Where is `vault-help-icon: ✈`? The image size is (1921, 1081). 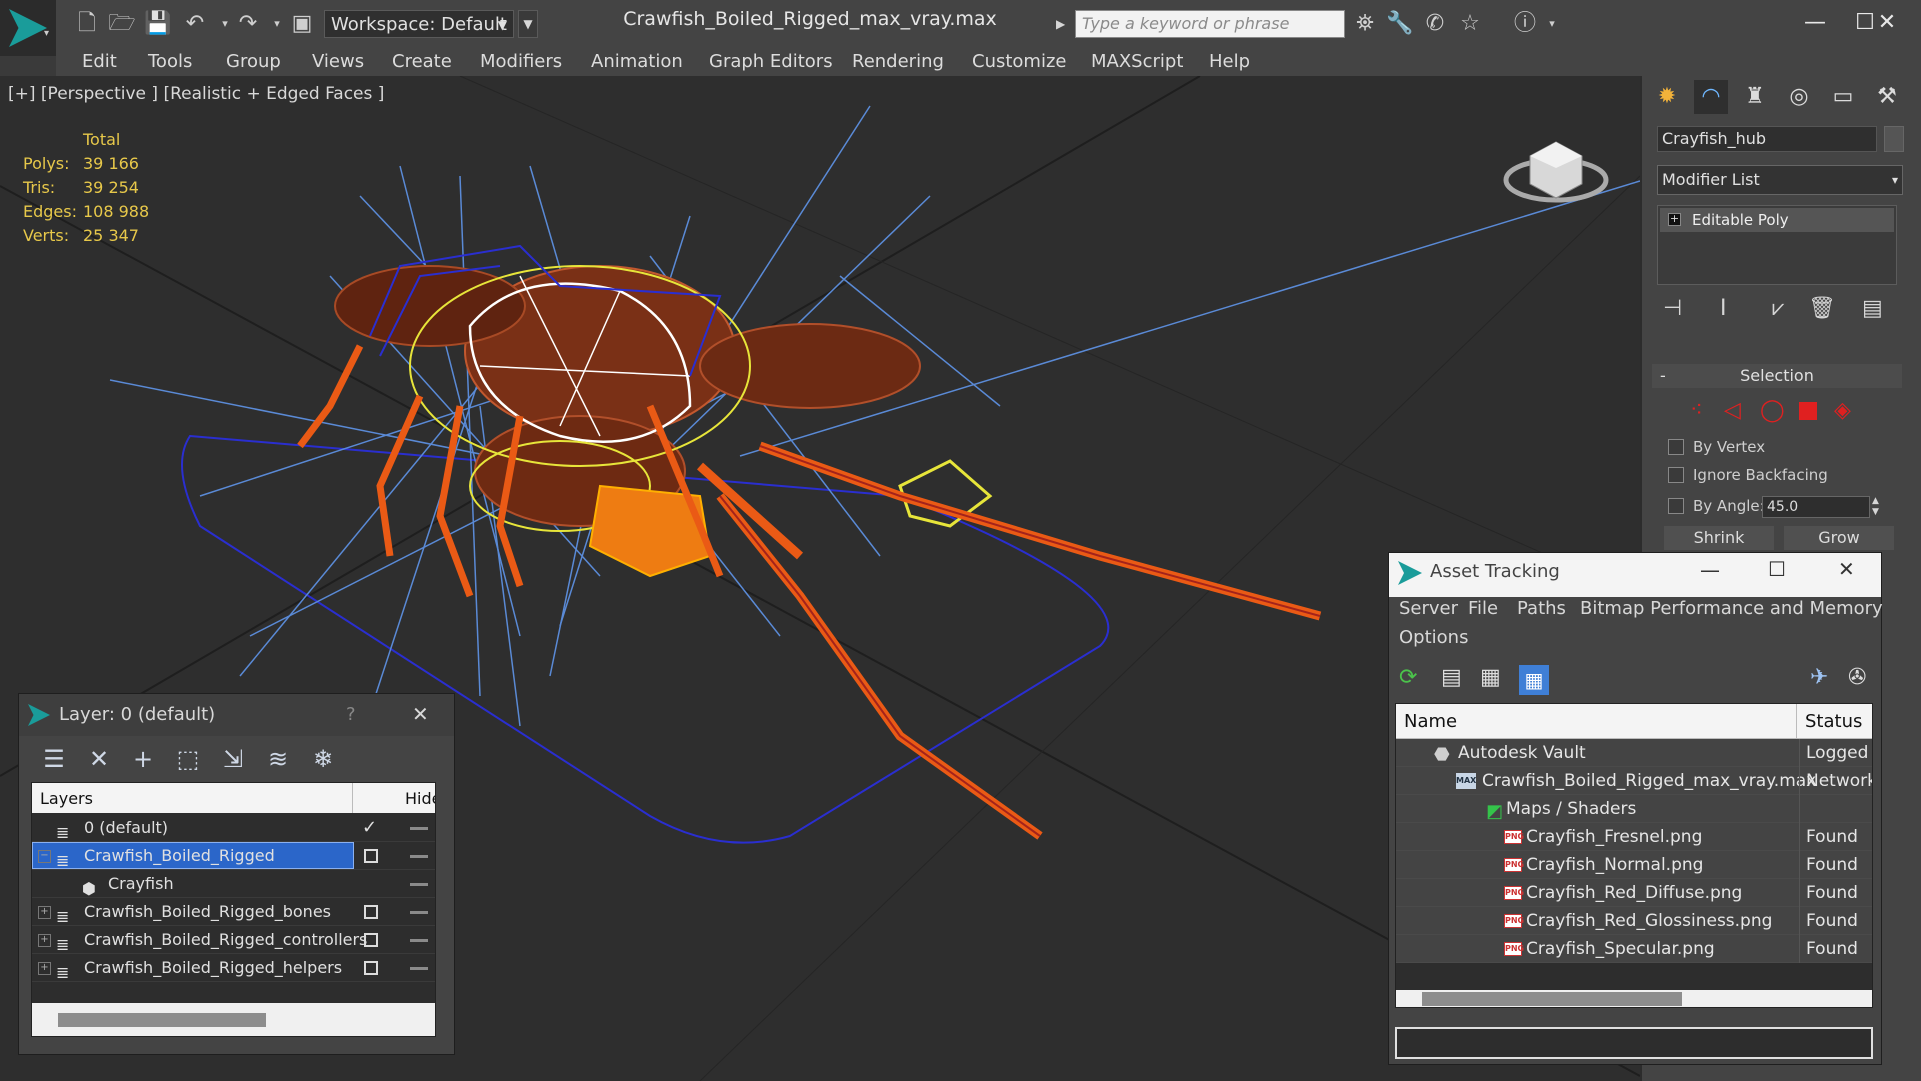 vault-help-icon: ✈ is located at coordinates (1819, 677).